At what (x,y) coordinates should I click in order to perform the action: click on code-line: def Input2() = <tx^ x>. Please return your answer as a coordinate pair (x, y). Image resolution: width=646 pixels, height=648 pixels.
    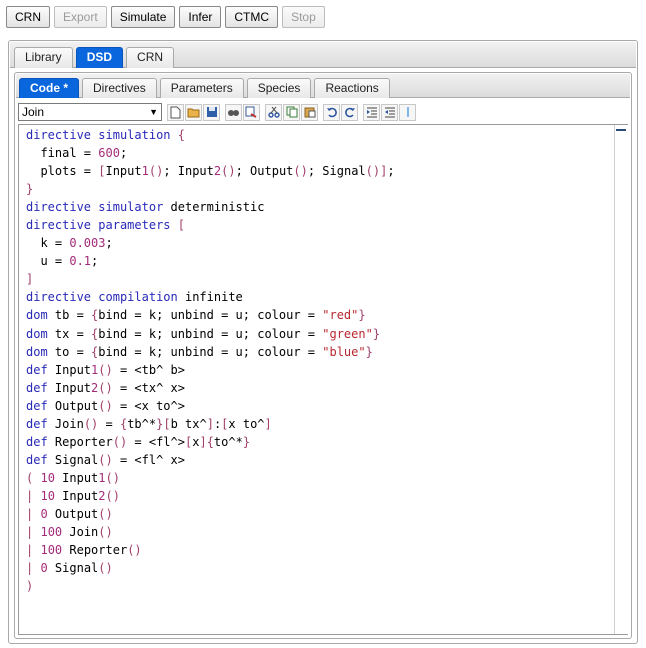
    Looking at the image, I should click on (105, 387).